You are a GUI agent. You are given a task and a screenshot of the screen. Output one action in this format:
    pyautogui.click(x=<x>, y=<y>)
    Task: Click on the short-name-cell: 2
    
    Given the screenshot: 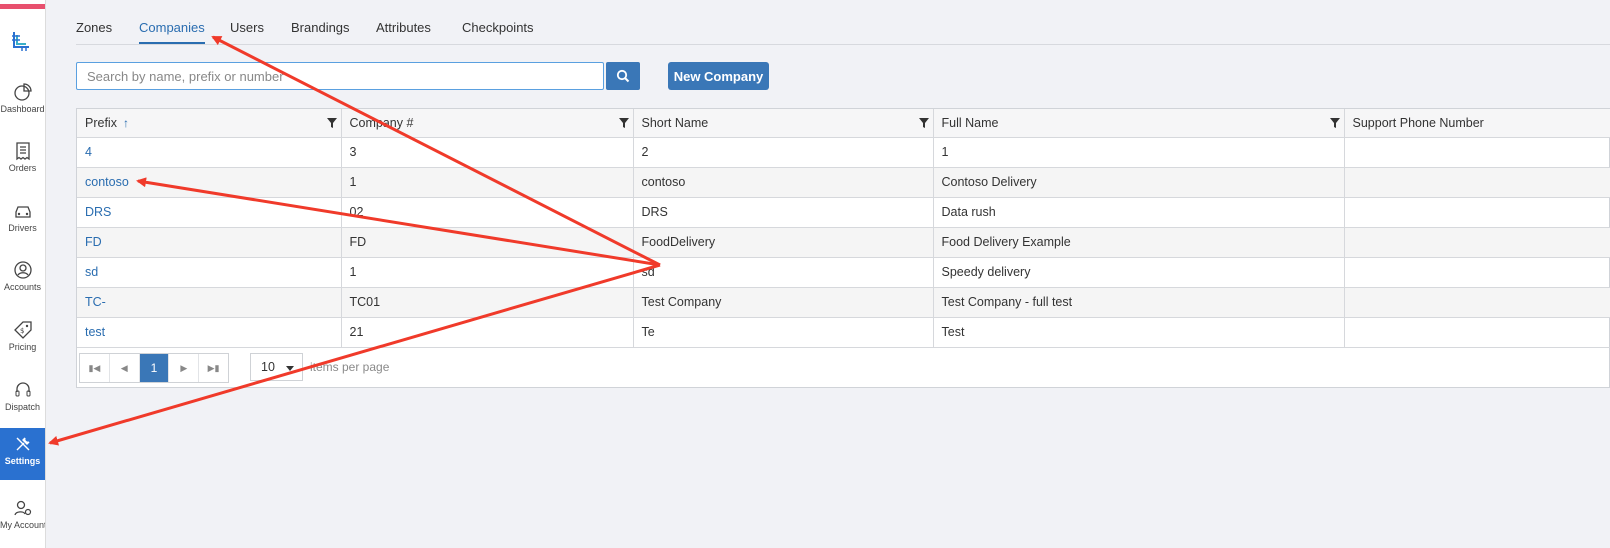 What is the action you would take?
    pyautogui.click(x=783, y=152)
    